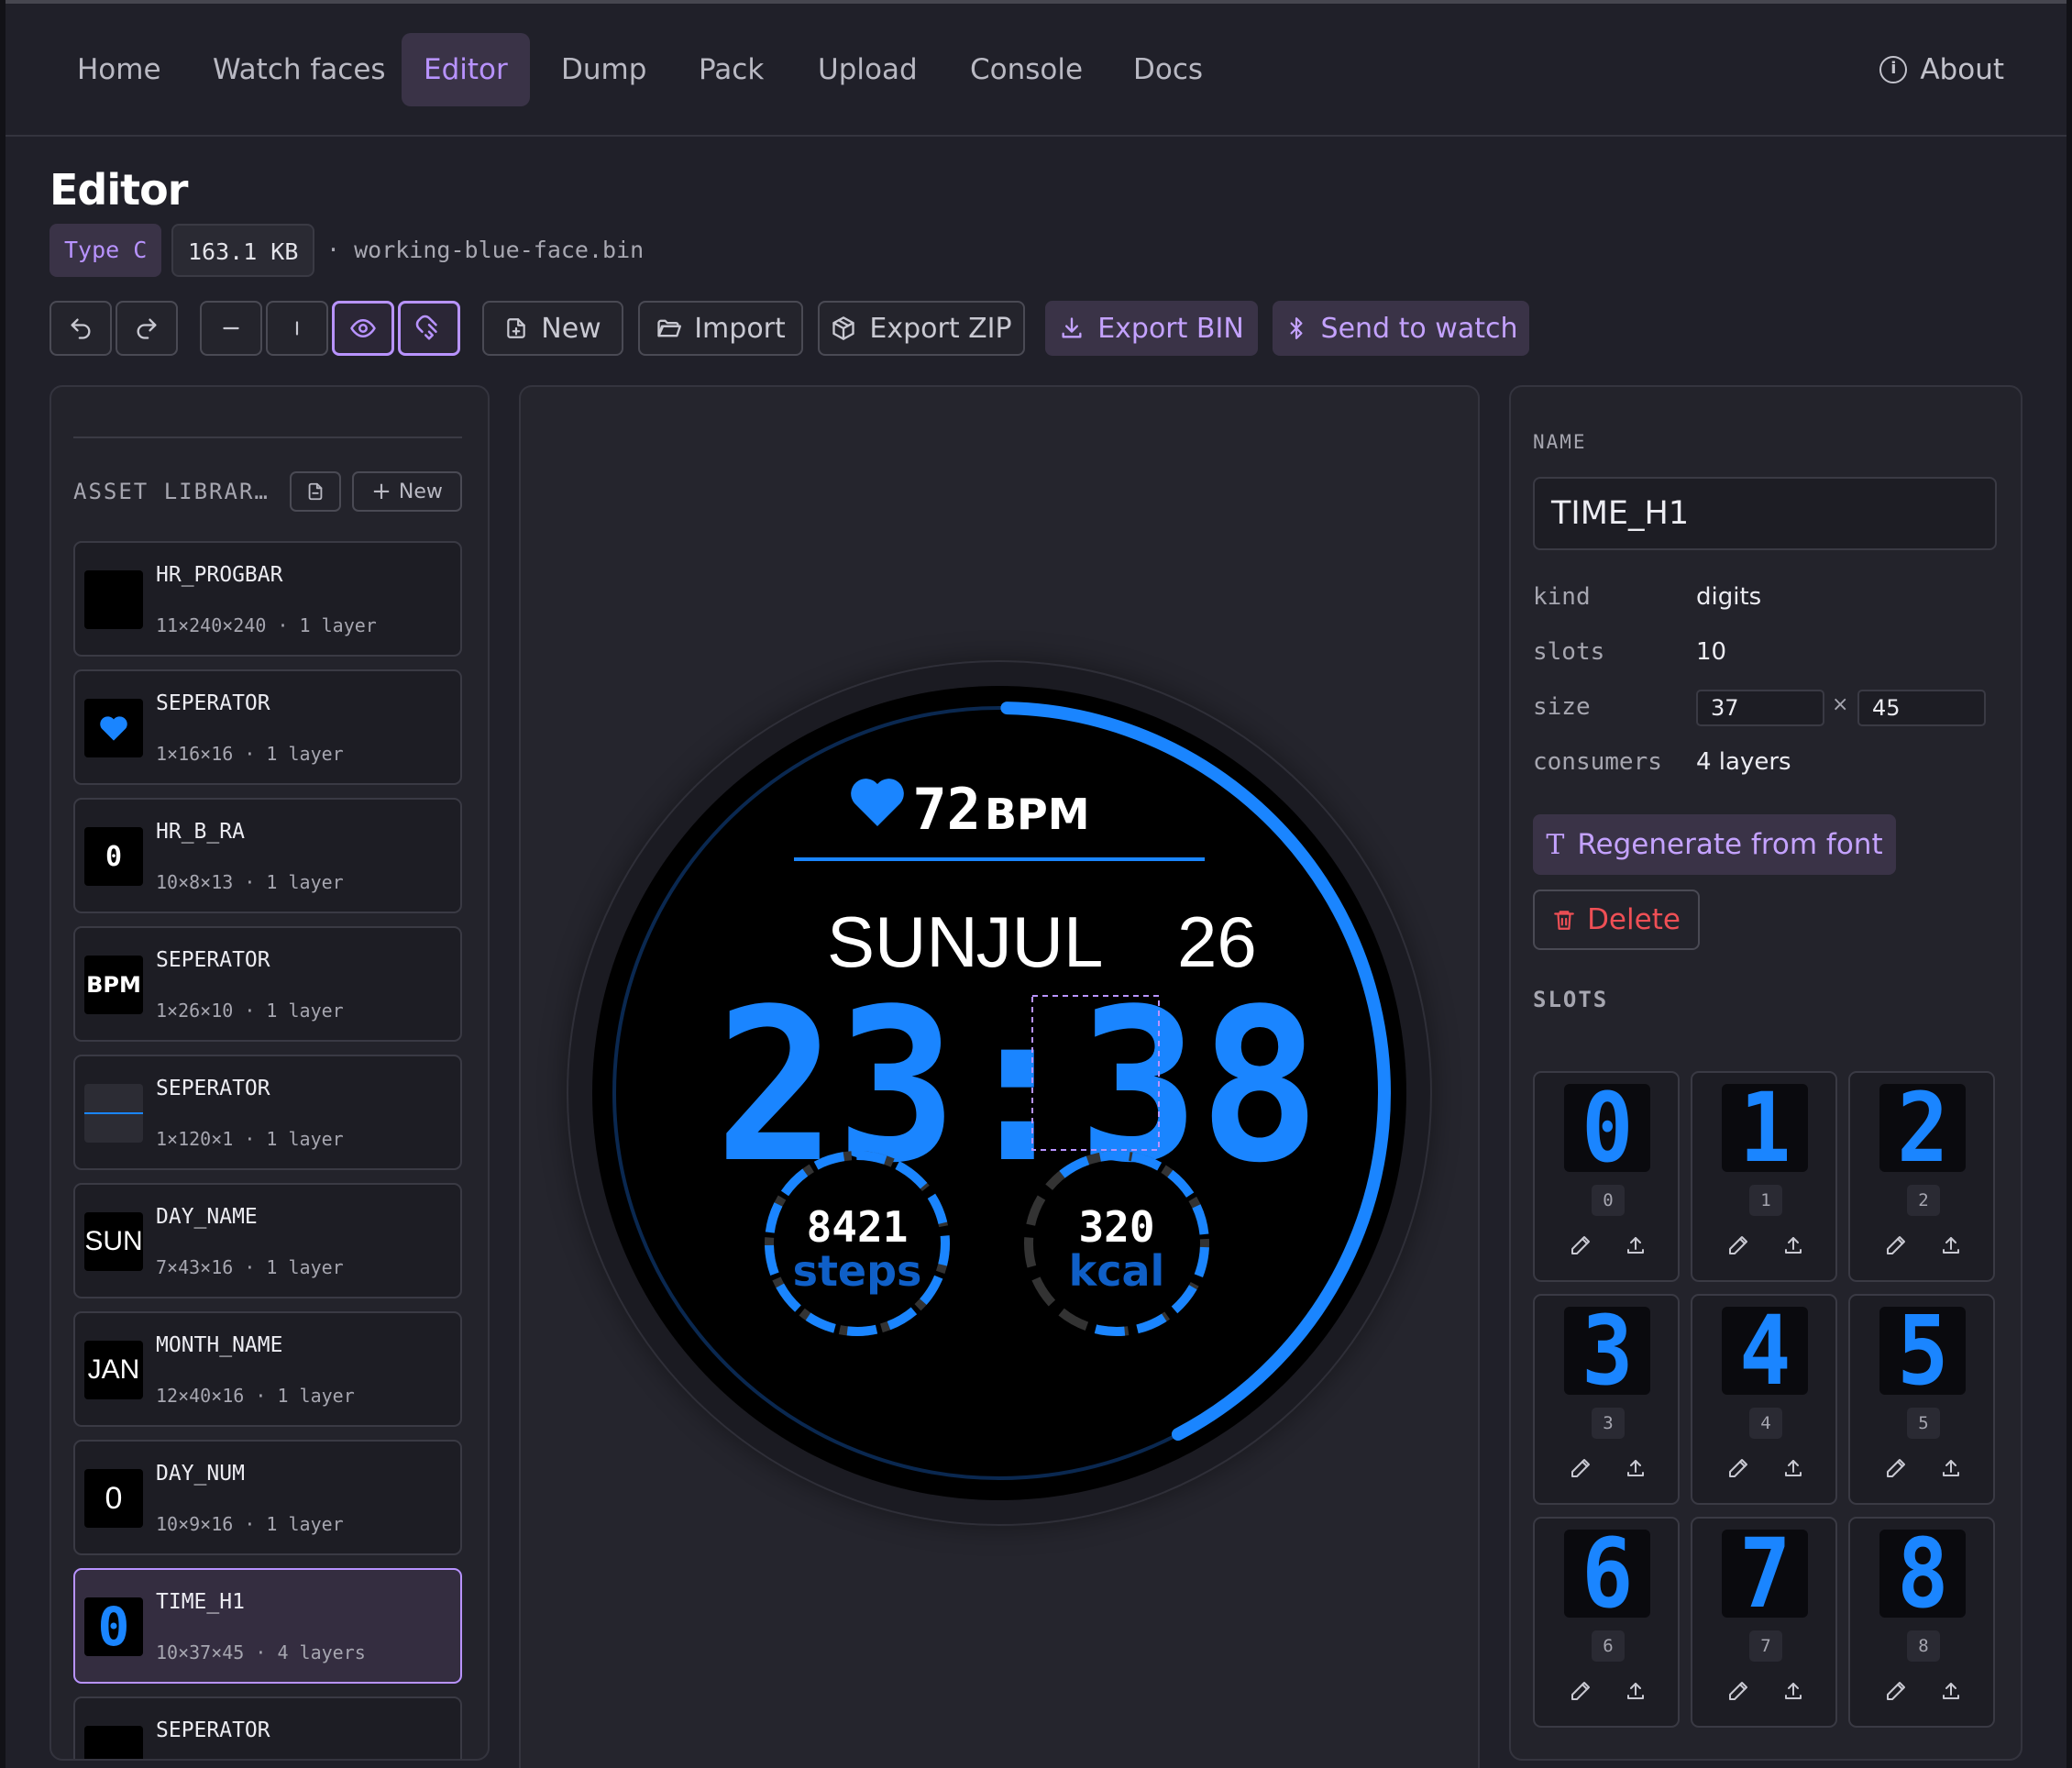  Describe the element at coordinates (243, 250) in the screenshot. I see `file-size-badge: 163.1 KB` at that location.